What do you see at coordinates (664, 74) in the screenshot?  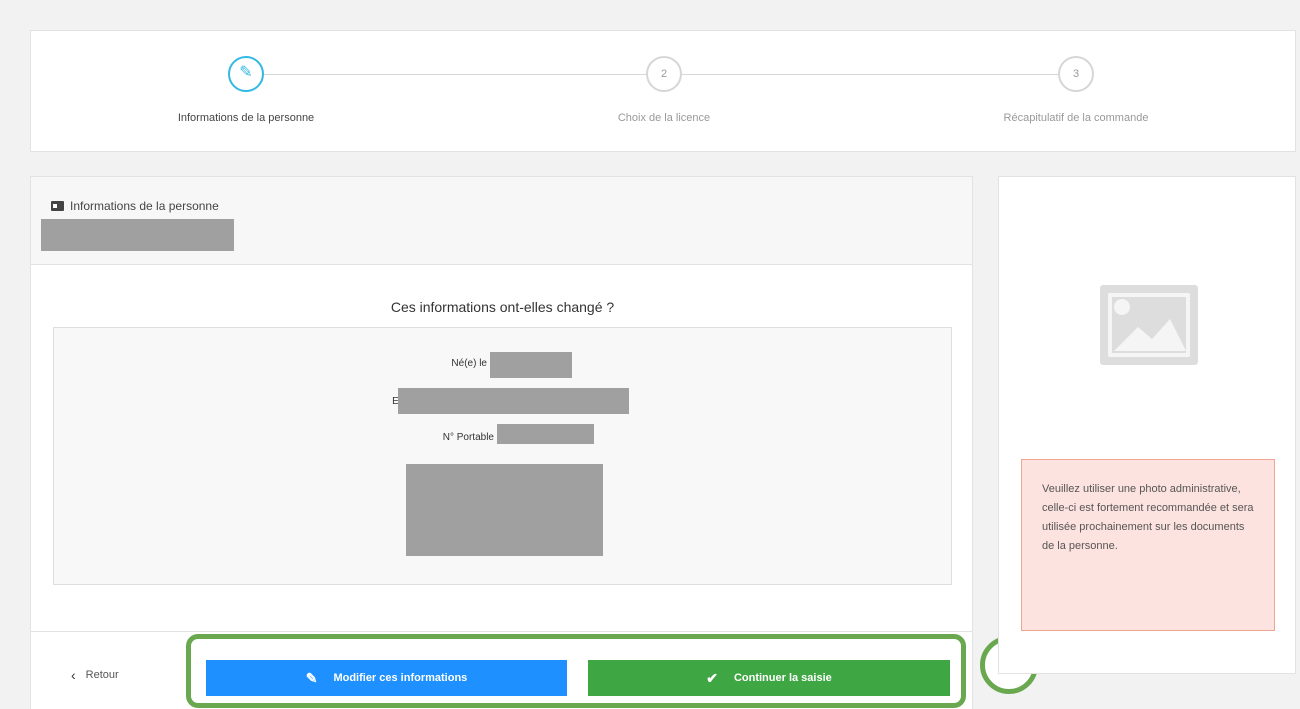 I see `step-number: 2` at bounding box center [664, 74].